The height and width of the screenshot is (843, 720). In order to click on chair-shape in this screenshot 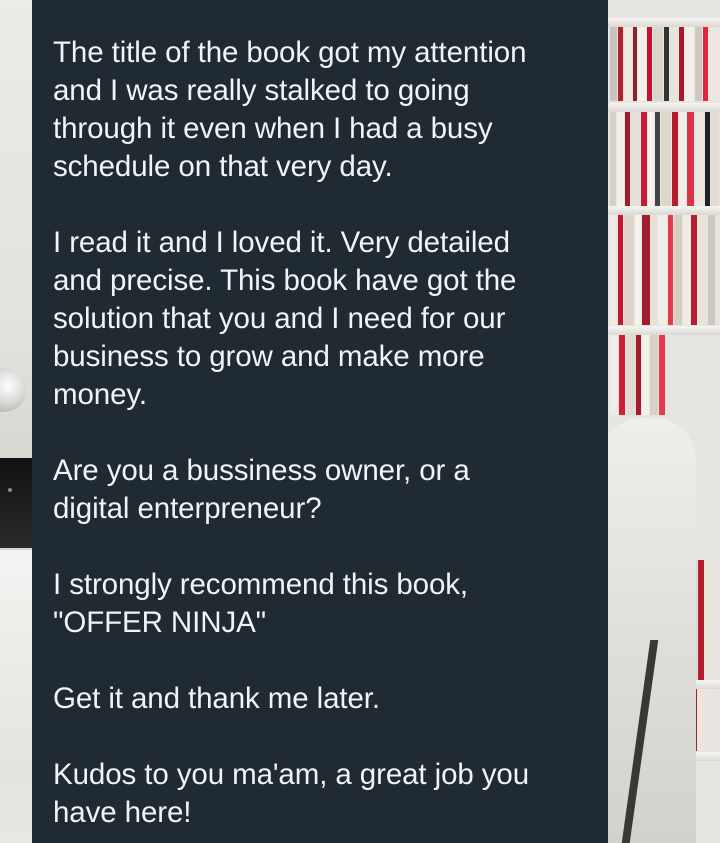, I will do `click(648, 630)`.